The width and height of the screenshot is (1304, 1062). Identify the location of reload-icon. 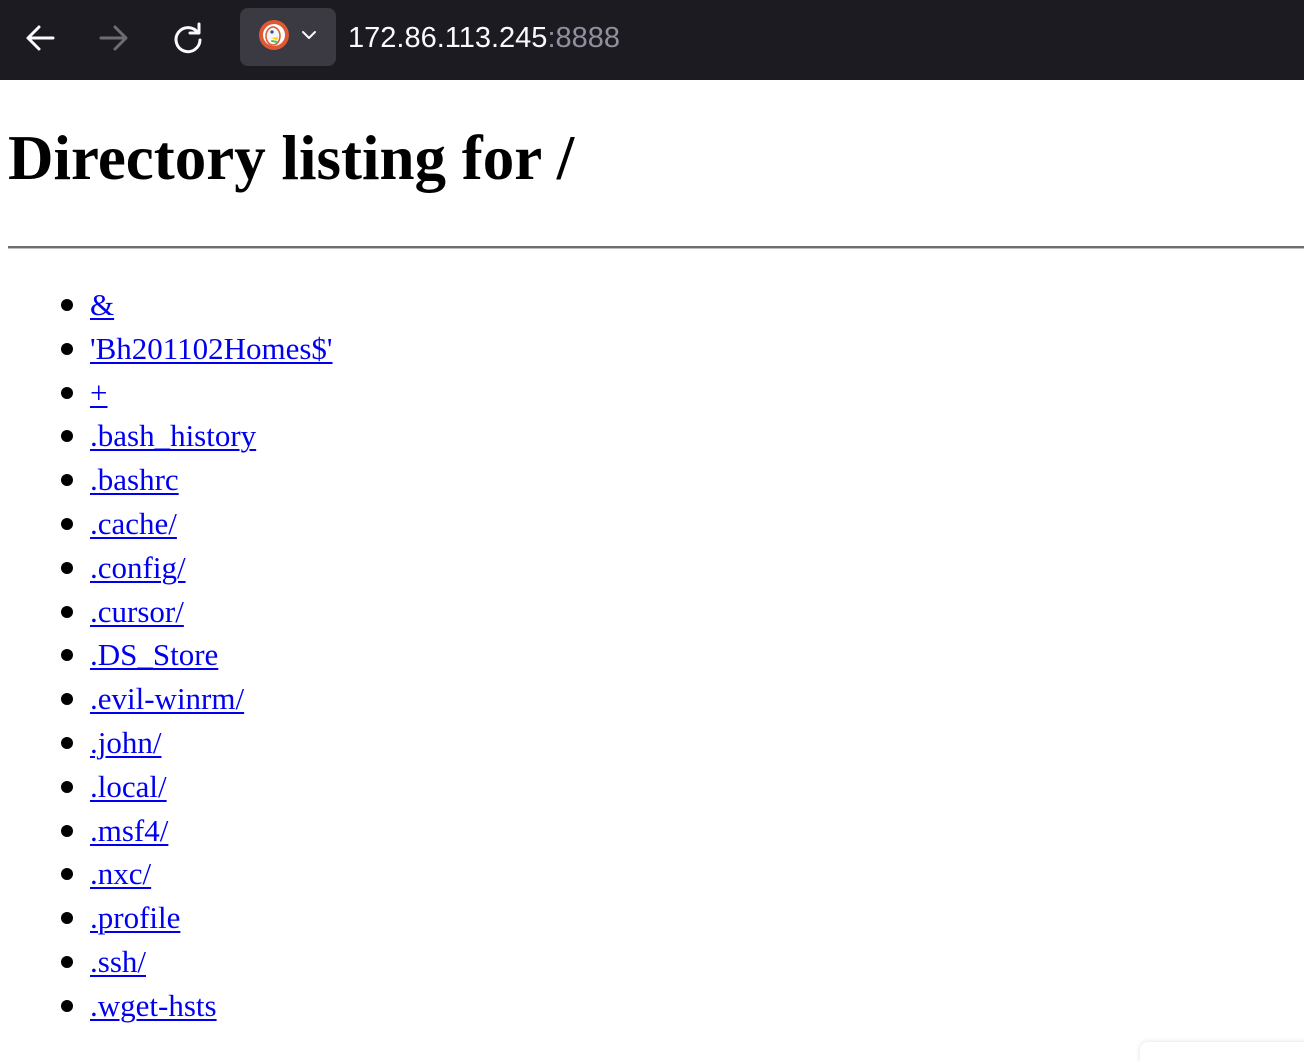
(188, 38).